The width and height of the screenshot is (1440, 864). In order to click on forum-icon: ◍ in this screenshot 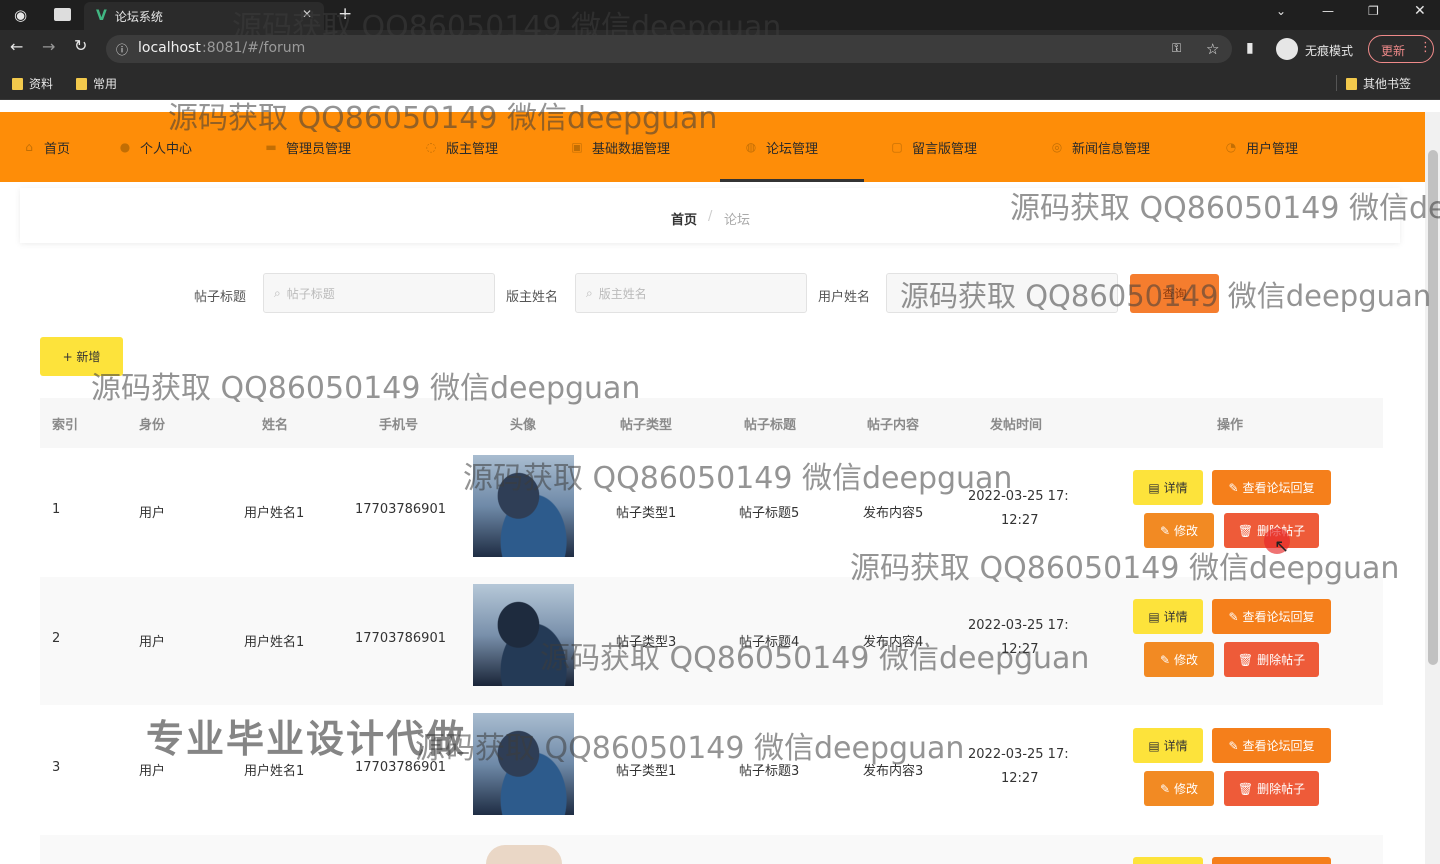, I will do `click(751, 147)`.